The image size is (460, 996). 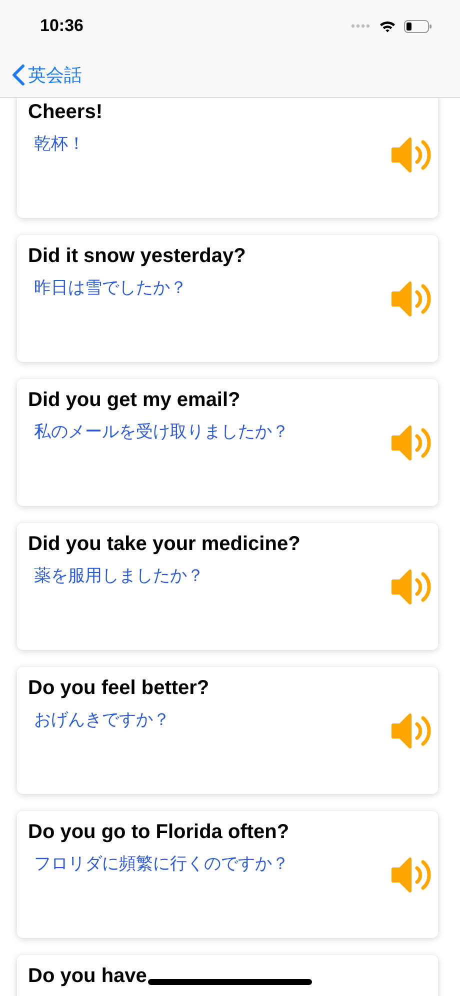 What do you see at coordinates (87, 976) in the screenshot?
I see `english-phrase: Do you have` at bounding box center [87, 976].